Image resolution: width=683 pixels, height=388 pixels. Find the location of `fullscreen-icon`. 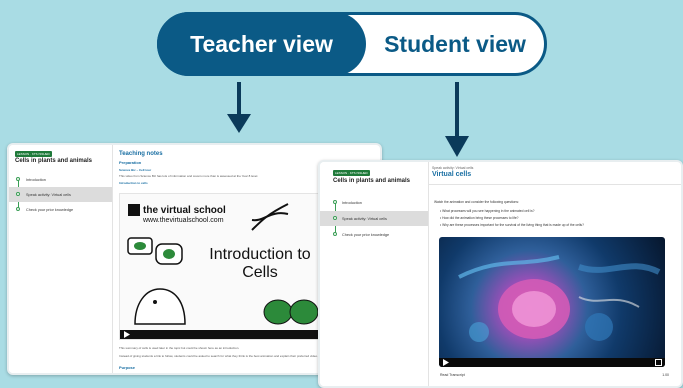

fullscreen-icon is located at coordinates (658, 362).